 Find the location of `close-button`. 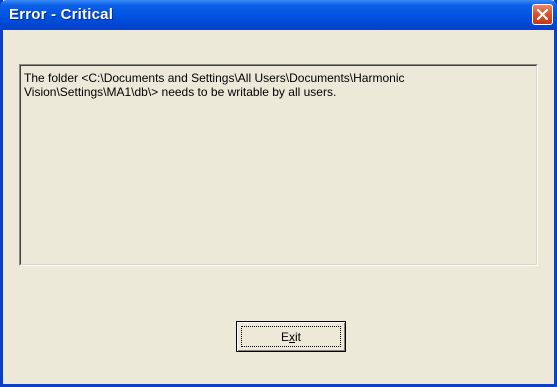

close-button is located at coordinates (542, 14).